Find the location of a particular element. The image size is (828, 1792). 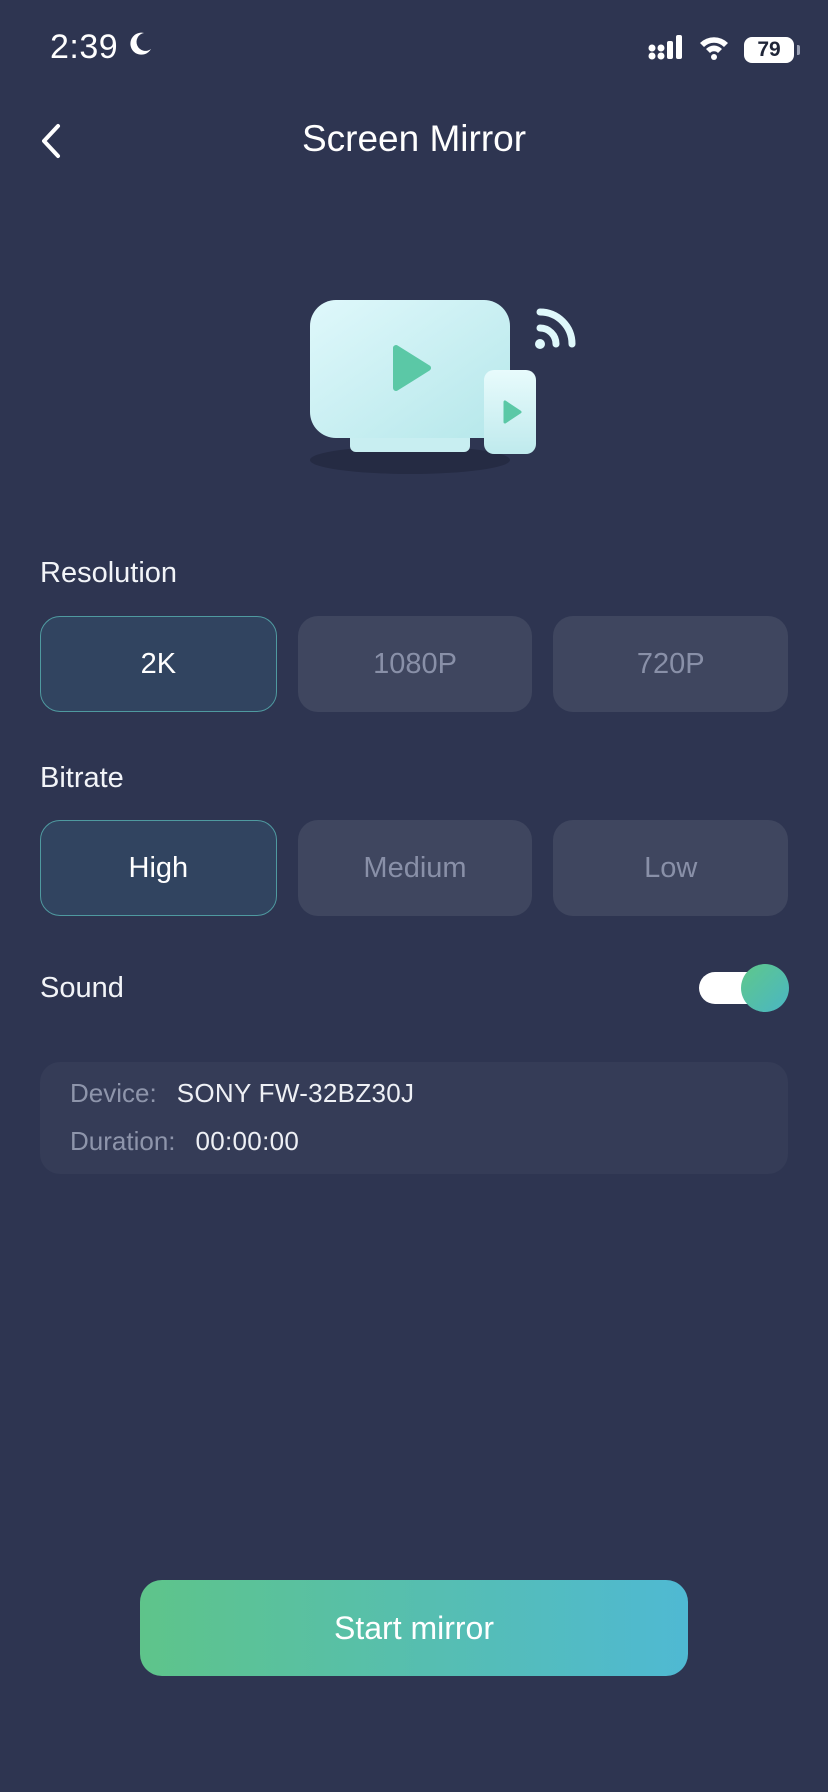

tv-phone-cast-illustration is located at coordinates (445, 385).